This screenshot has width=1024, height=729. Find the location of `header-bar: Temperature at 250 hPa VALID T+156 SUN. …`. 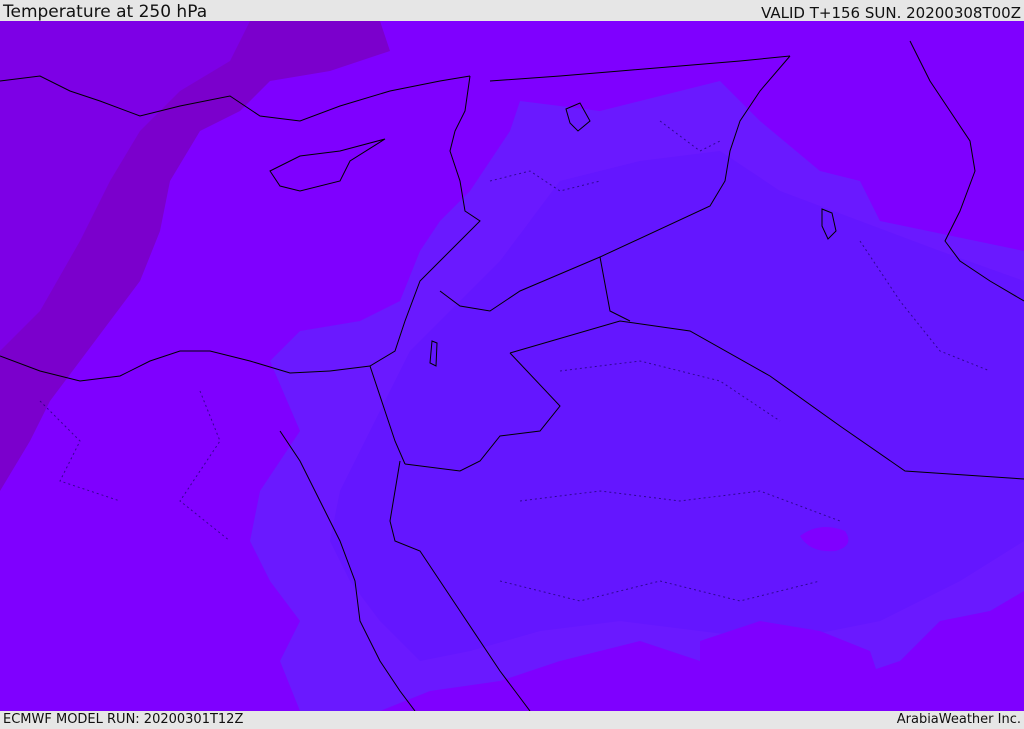

header-bar: Temperature at 250 hPa VALID T+156 SUN. … is located at coordinates (512, 10).